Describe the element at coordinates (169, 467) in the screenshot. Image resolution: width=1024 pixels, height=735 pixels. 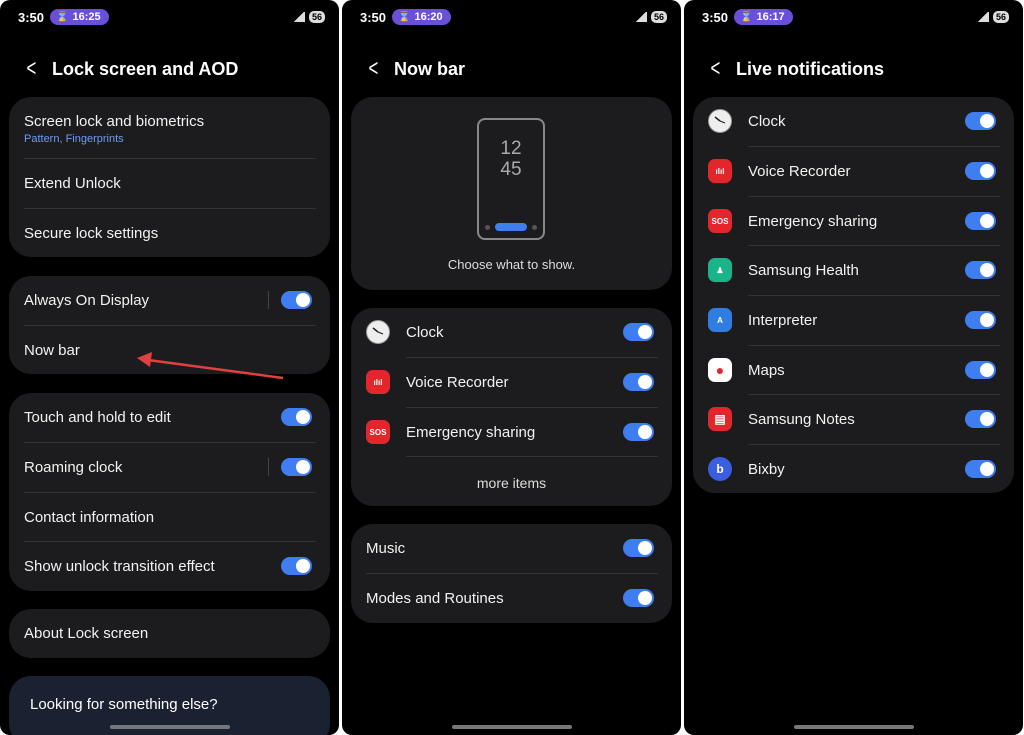
I see `roaming-clock-item: Roaming clock` at that location.